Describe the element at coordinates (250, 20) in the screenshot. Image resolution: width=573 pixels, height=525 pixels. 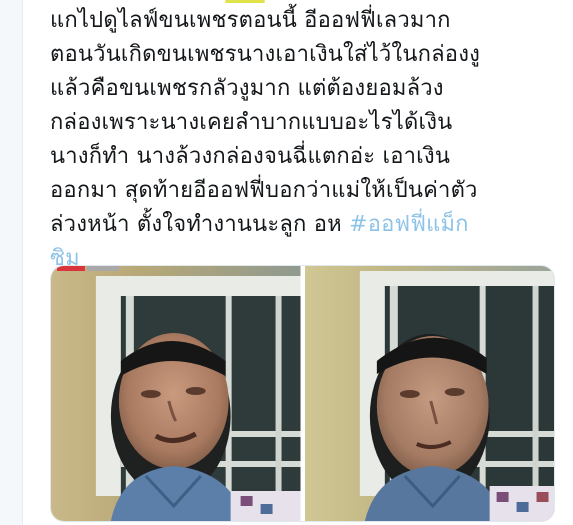
I see `tweet-line: แกไปดูไลฟ์ขนเพชรตอนนี้ อีออฟฟี่เลวมาก` at that location.